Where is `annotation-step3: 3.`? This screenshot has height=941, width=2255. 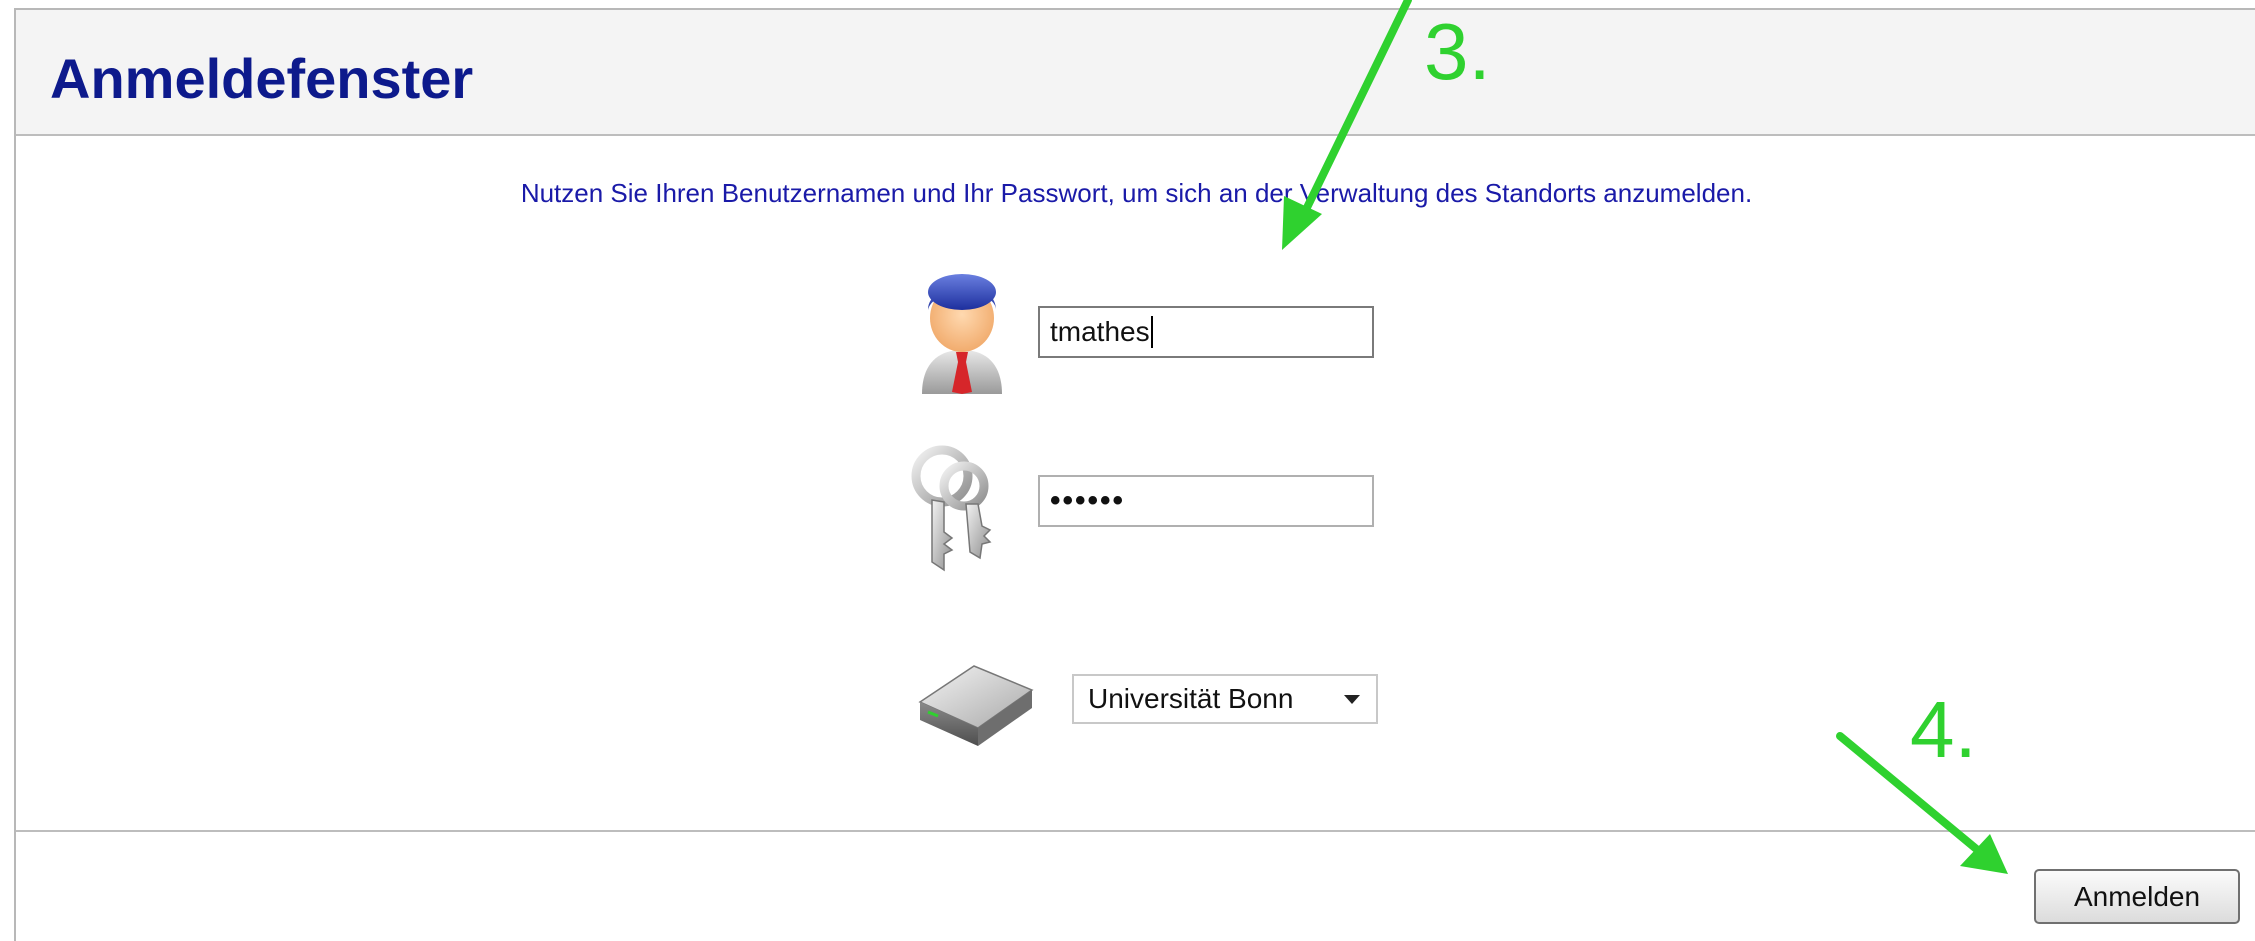
annotation-step3: 3. is located at coordinates (1457, 51).